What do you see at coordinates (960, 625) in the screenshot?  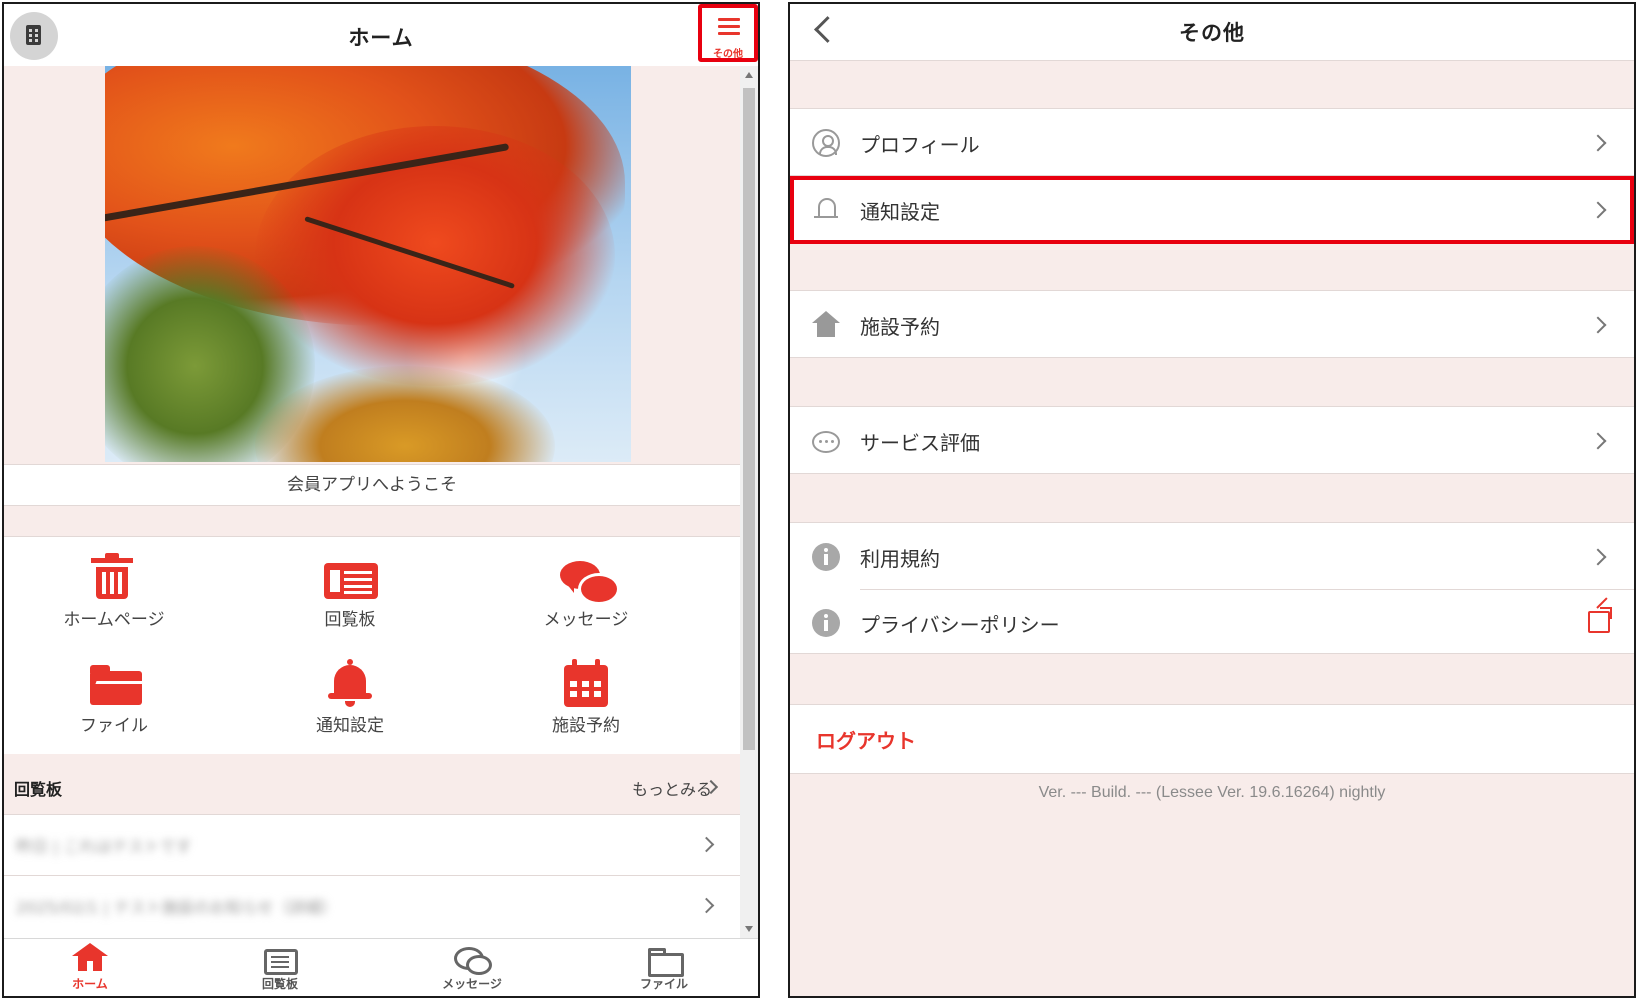 I see `menu-item-label: プライバシーポリシー` at bounding box center [960, 625].